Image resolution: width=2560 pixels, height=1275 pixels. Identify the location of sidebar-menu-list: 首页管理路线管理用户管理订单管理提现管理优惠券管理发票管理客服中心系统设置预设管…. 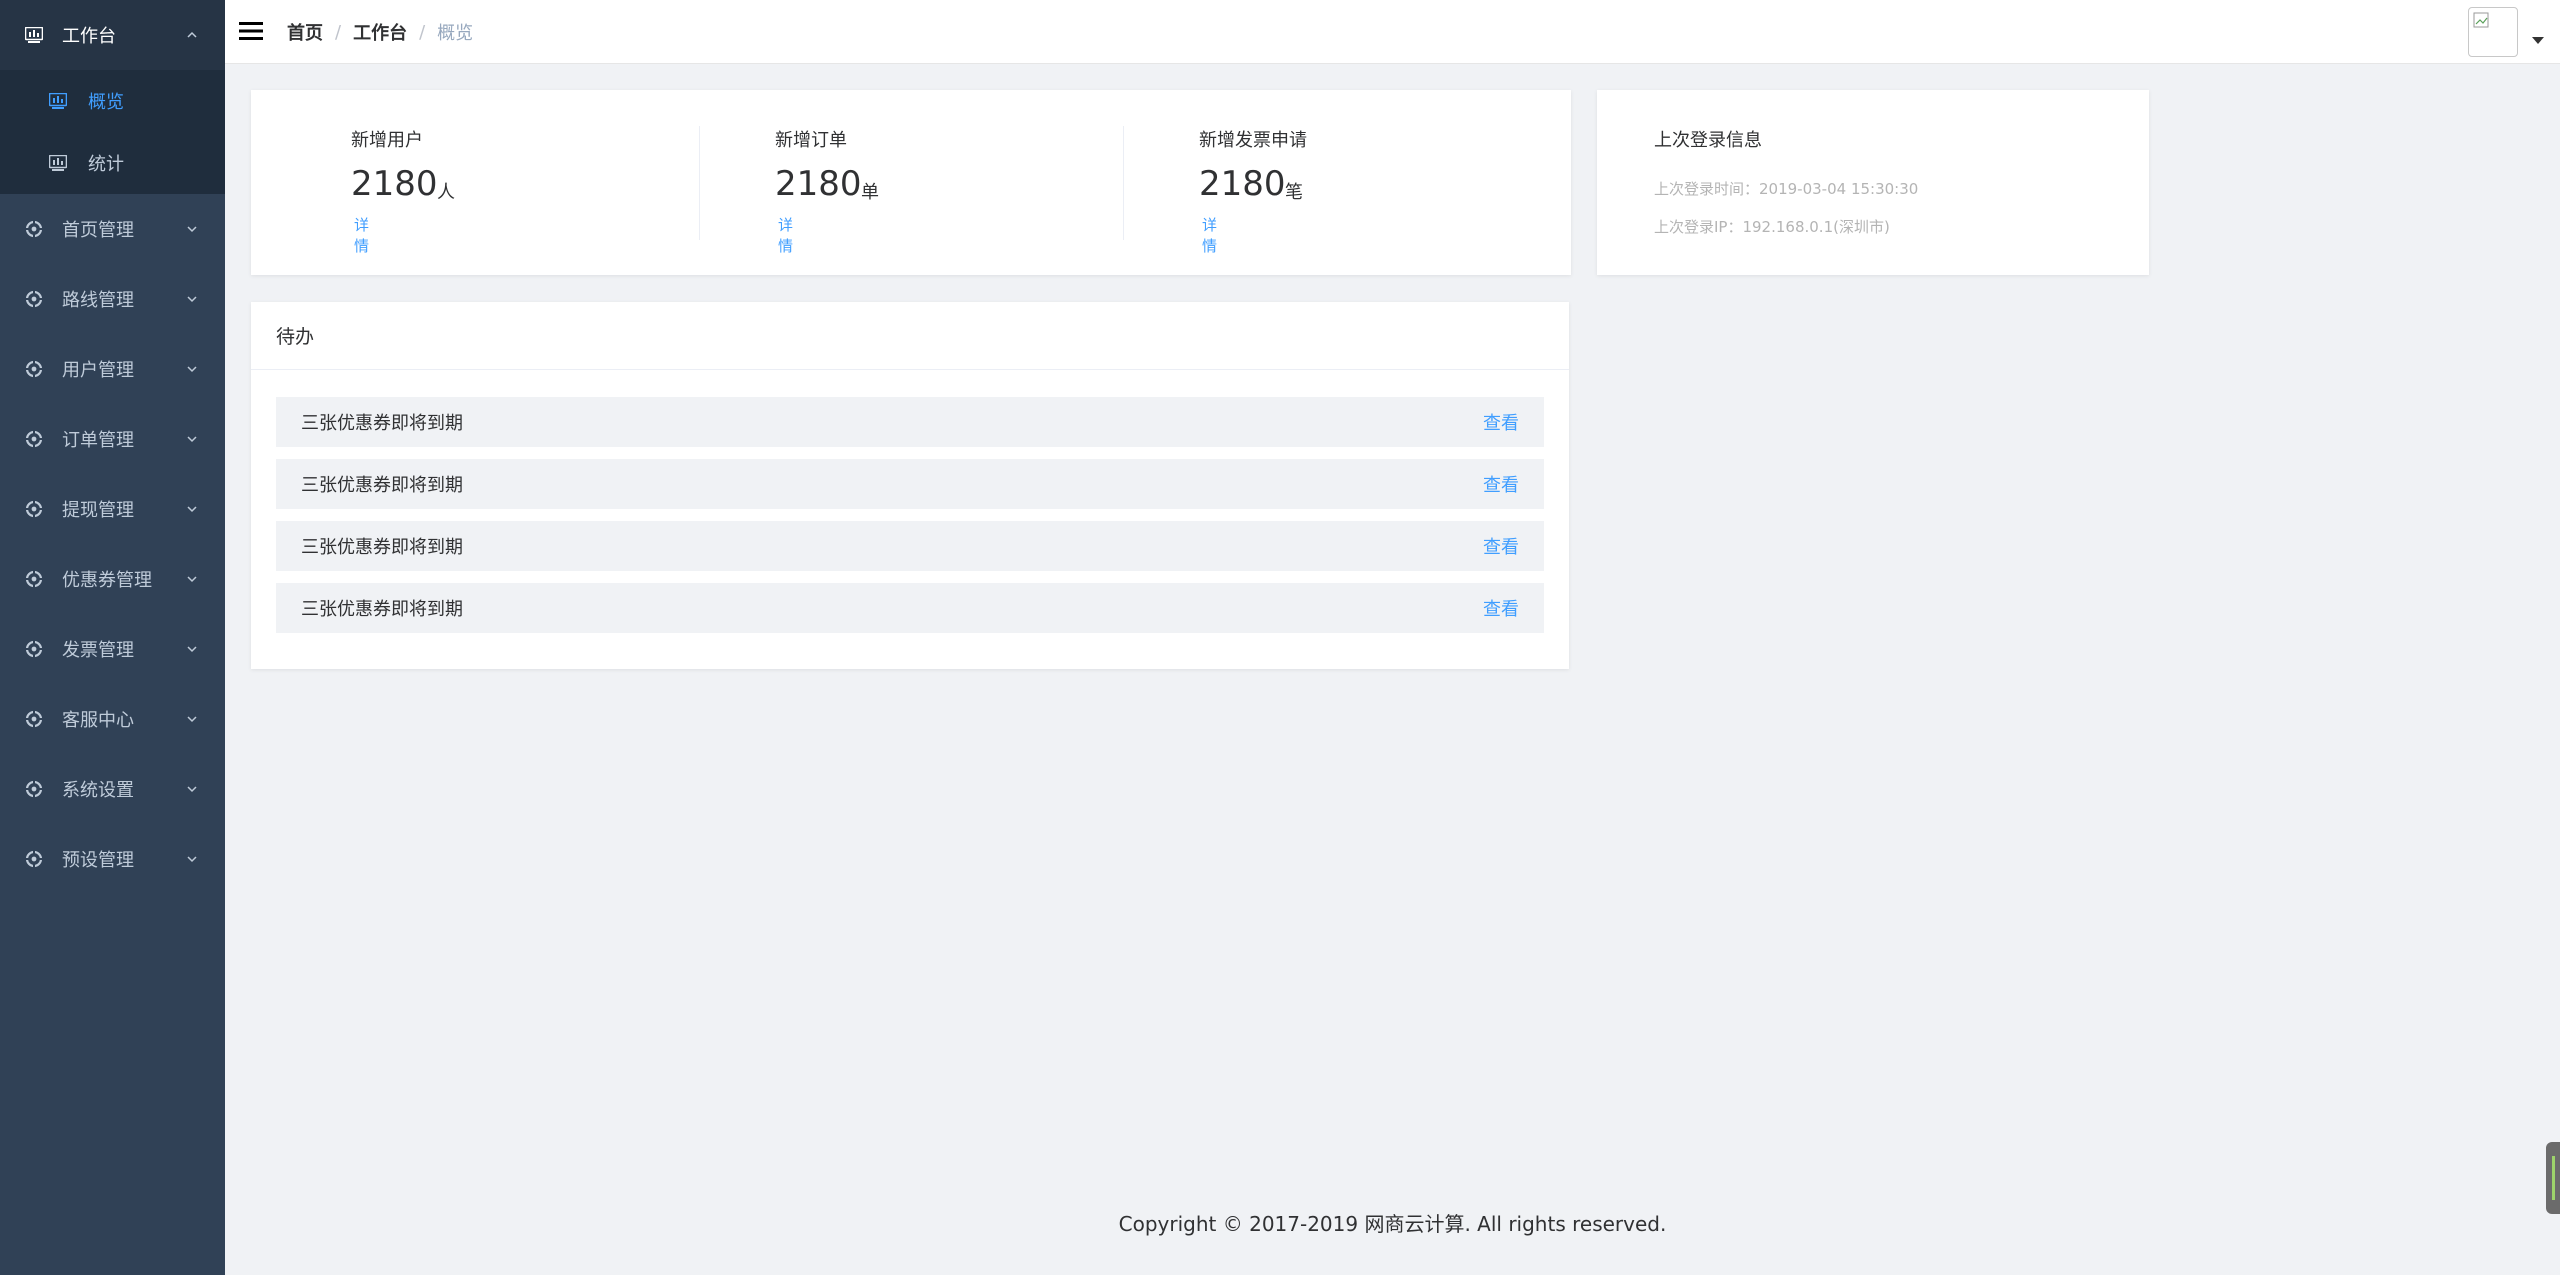
(112, 544).